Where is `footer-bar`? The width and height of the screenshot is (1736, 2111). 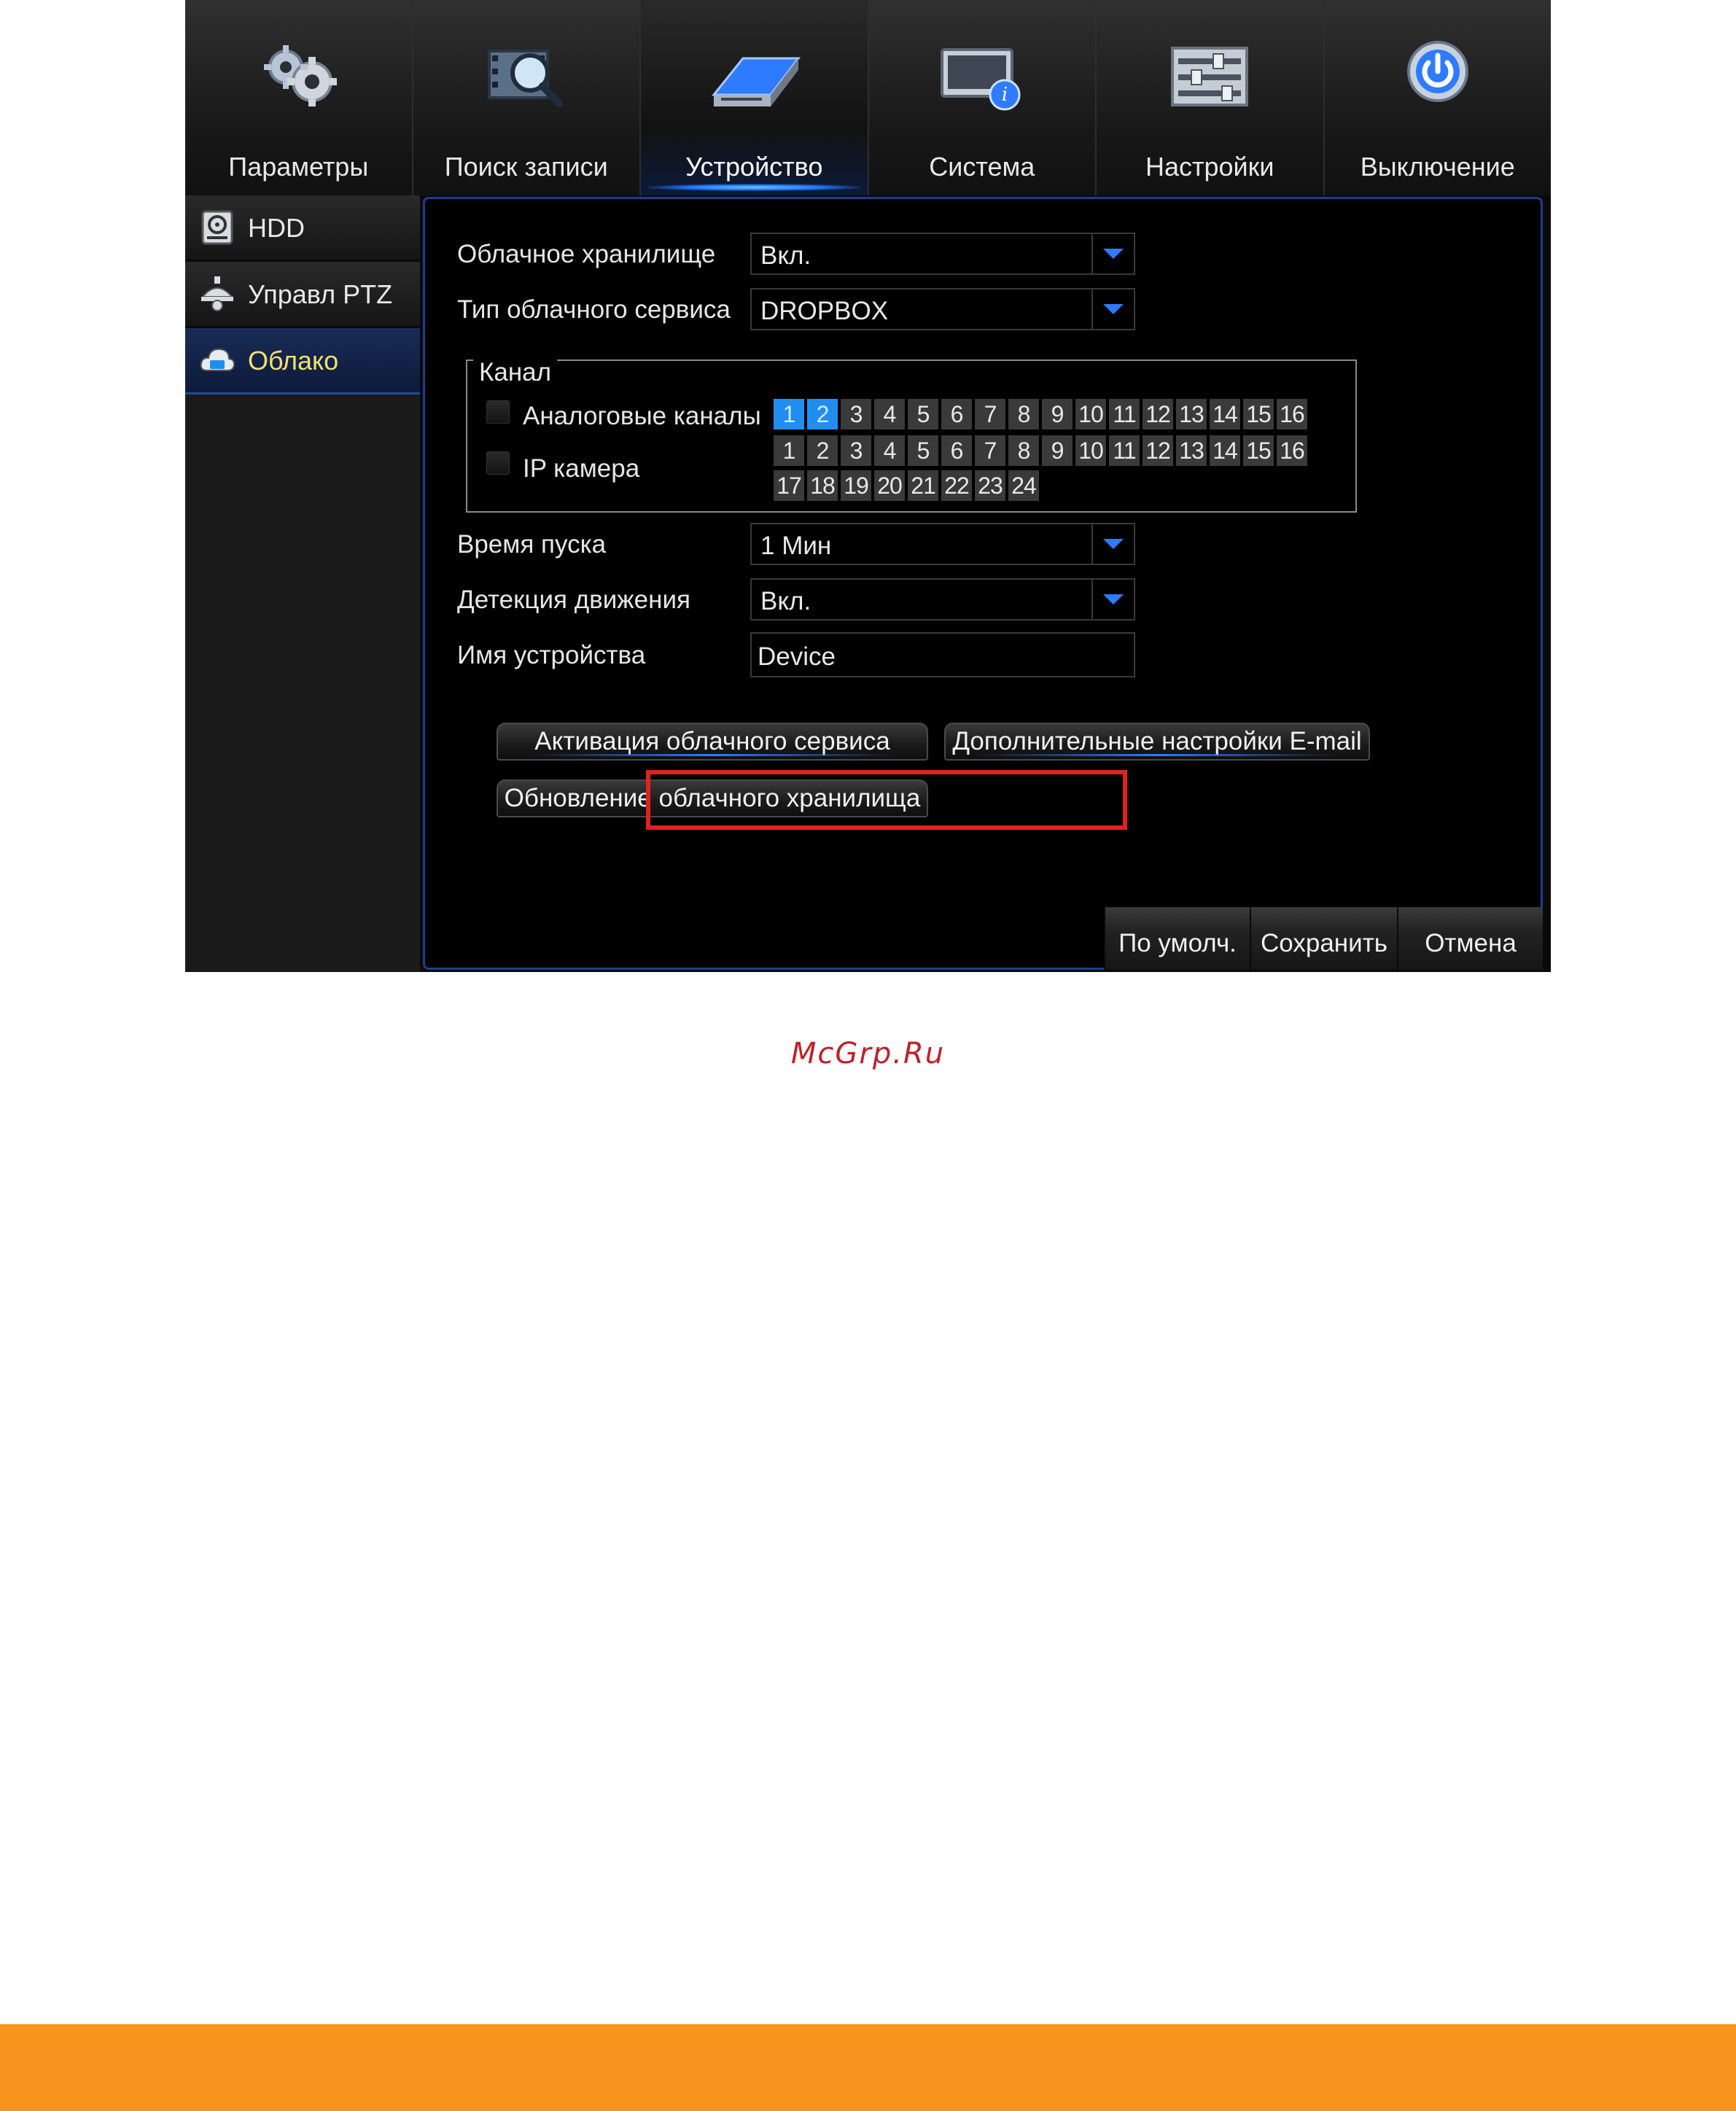
footer-bar is located at coordinates (868, 2067).